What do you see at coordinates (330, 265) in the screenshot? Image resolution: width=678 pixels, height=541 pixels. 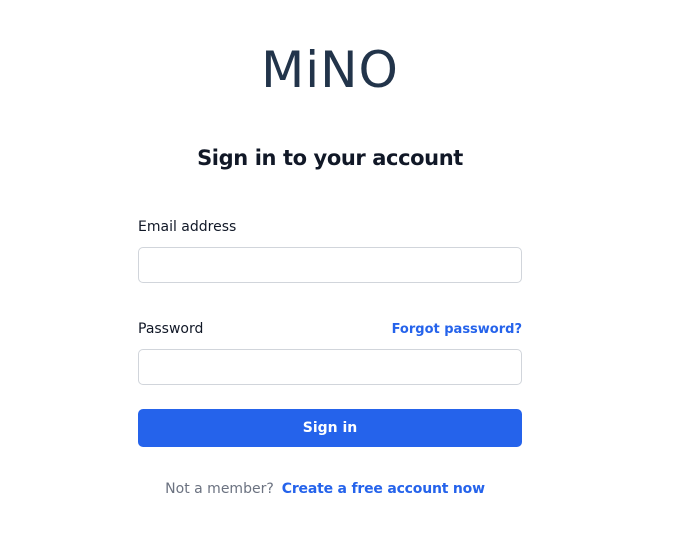 I see `email-field` at bounding box center [330, 265].